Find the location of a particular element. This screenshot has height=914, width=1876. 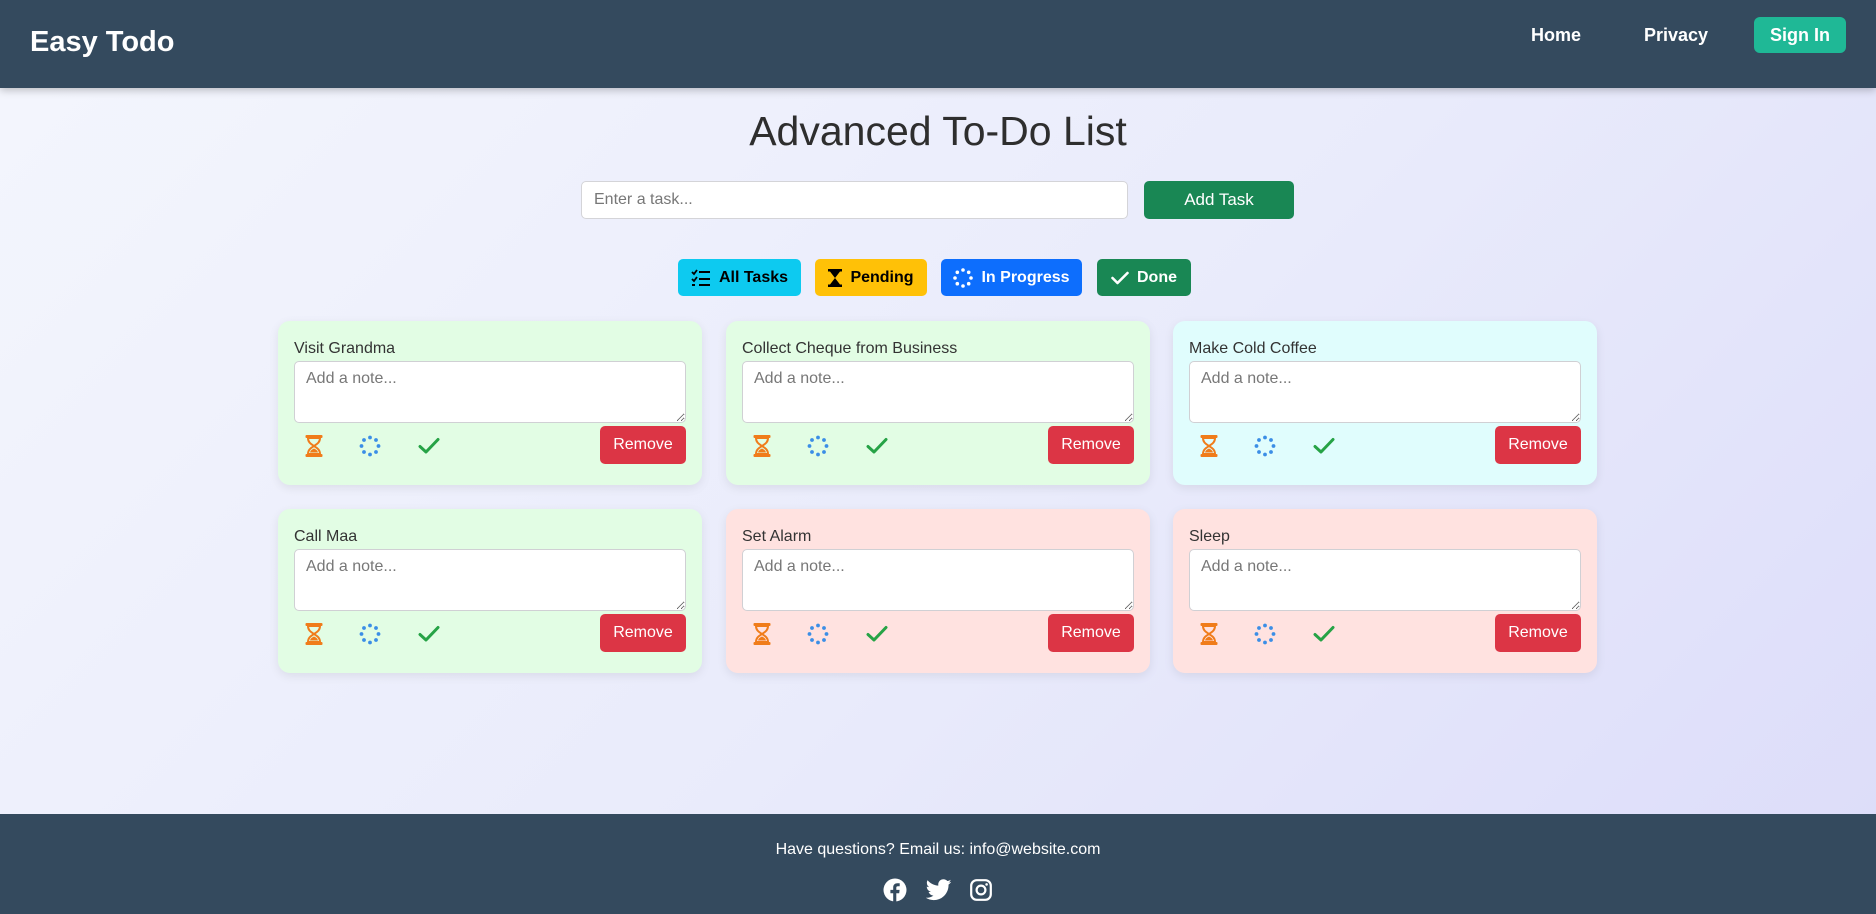

filter-all-tasks-button: All Tasks is located at coordinates (739, 277).